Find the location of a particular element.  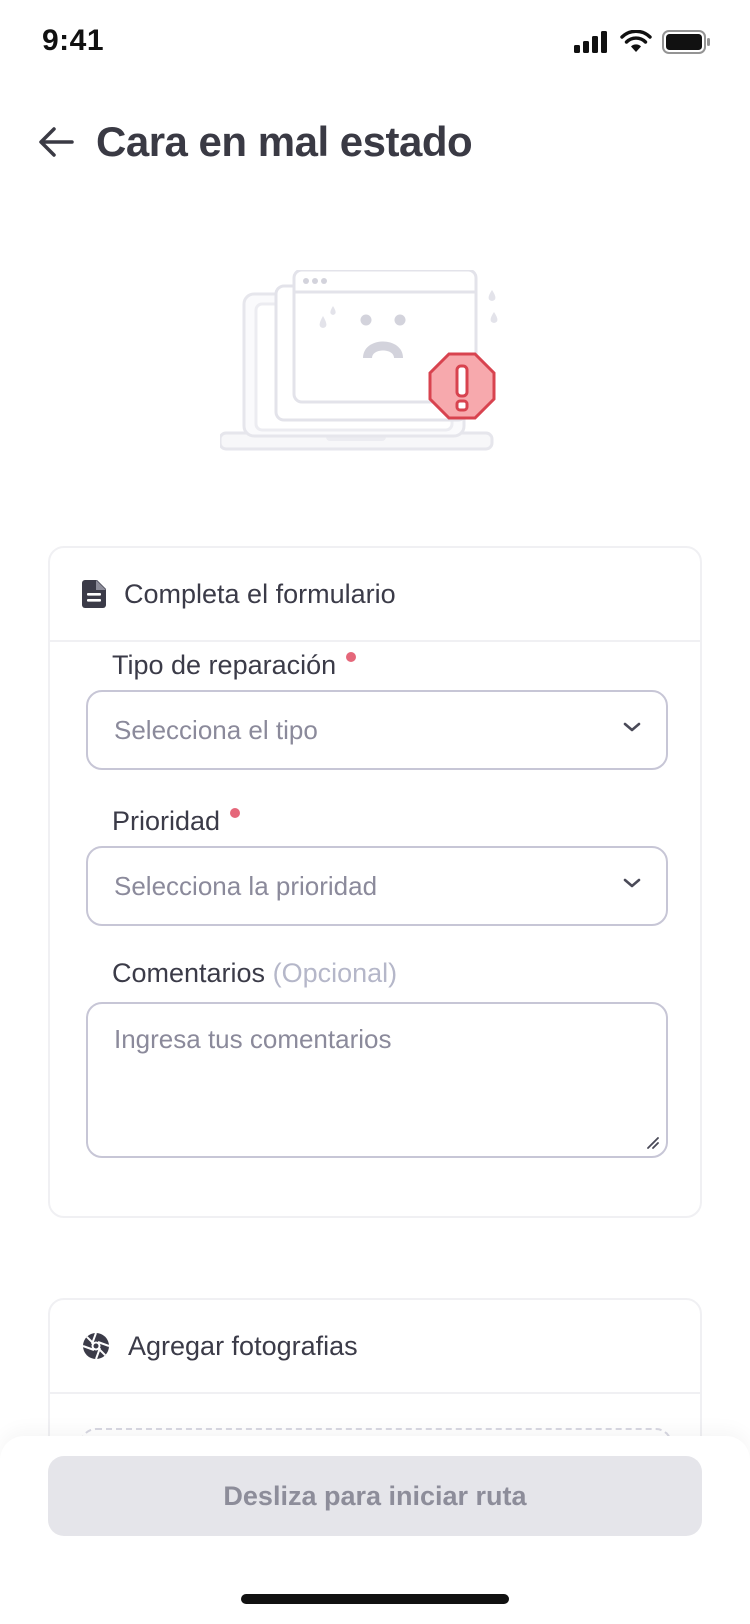

resize-handle-icon is located at coordinates (652, 1142).